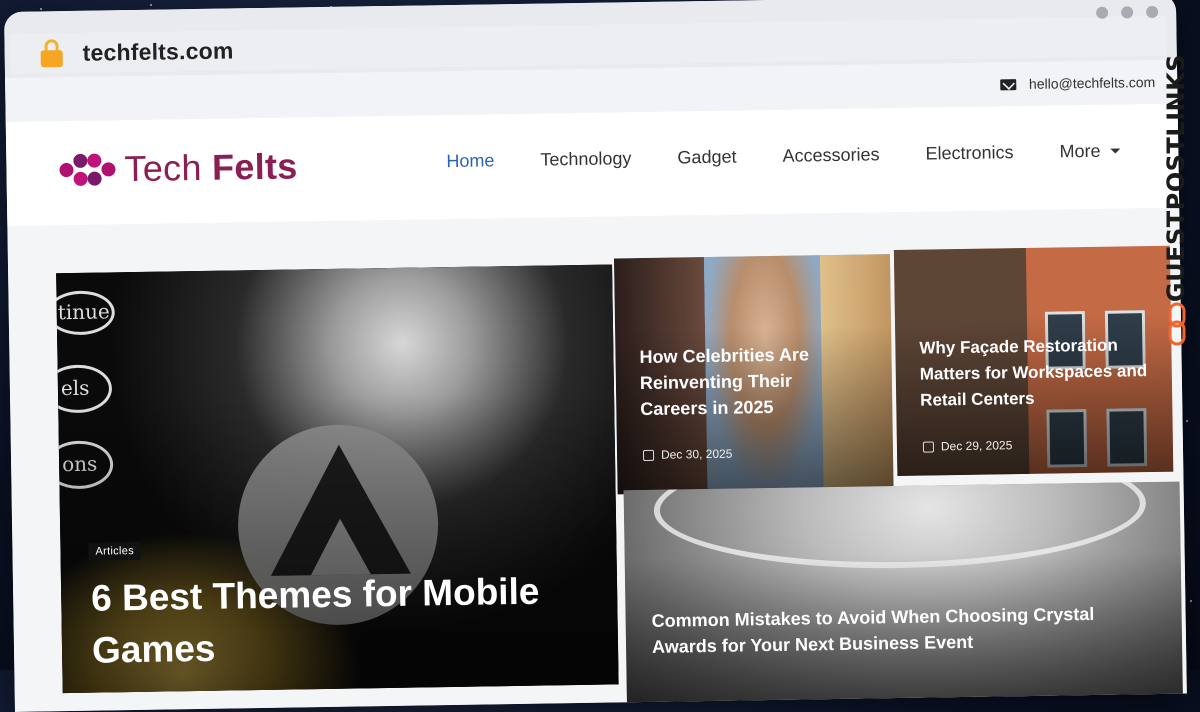  I want to click on nav-accessories: Accessories, so click(830, 155).